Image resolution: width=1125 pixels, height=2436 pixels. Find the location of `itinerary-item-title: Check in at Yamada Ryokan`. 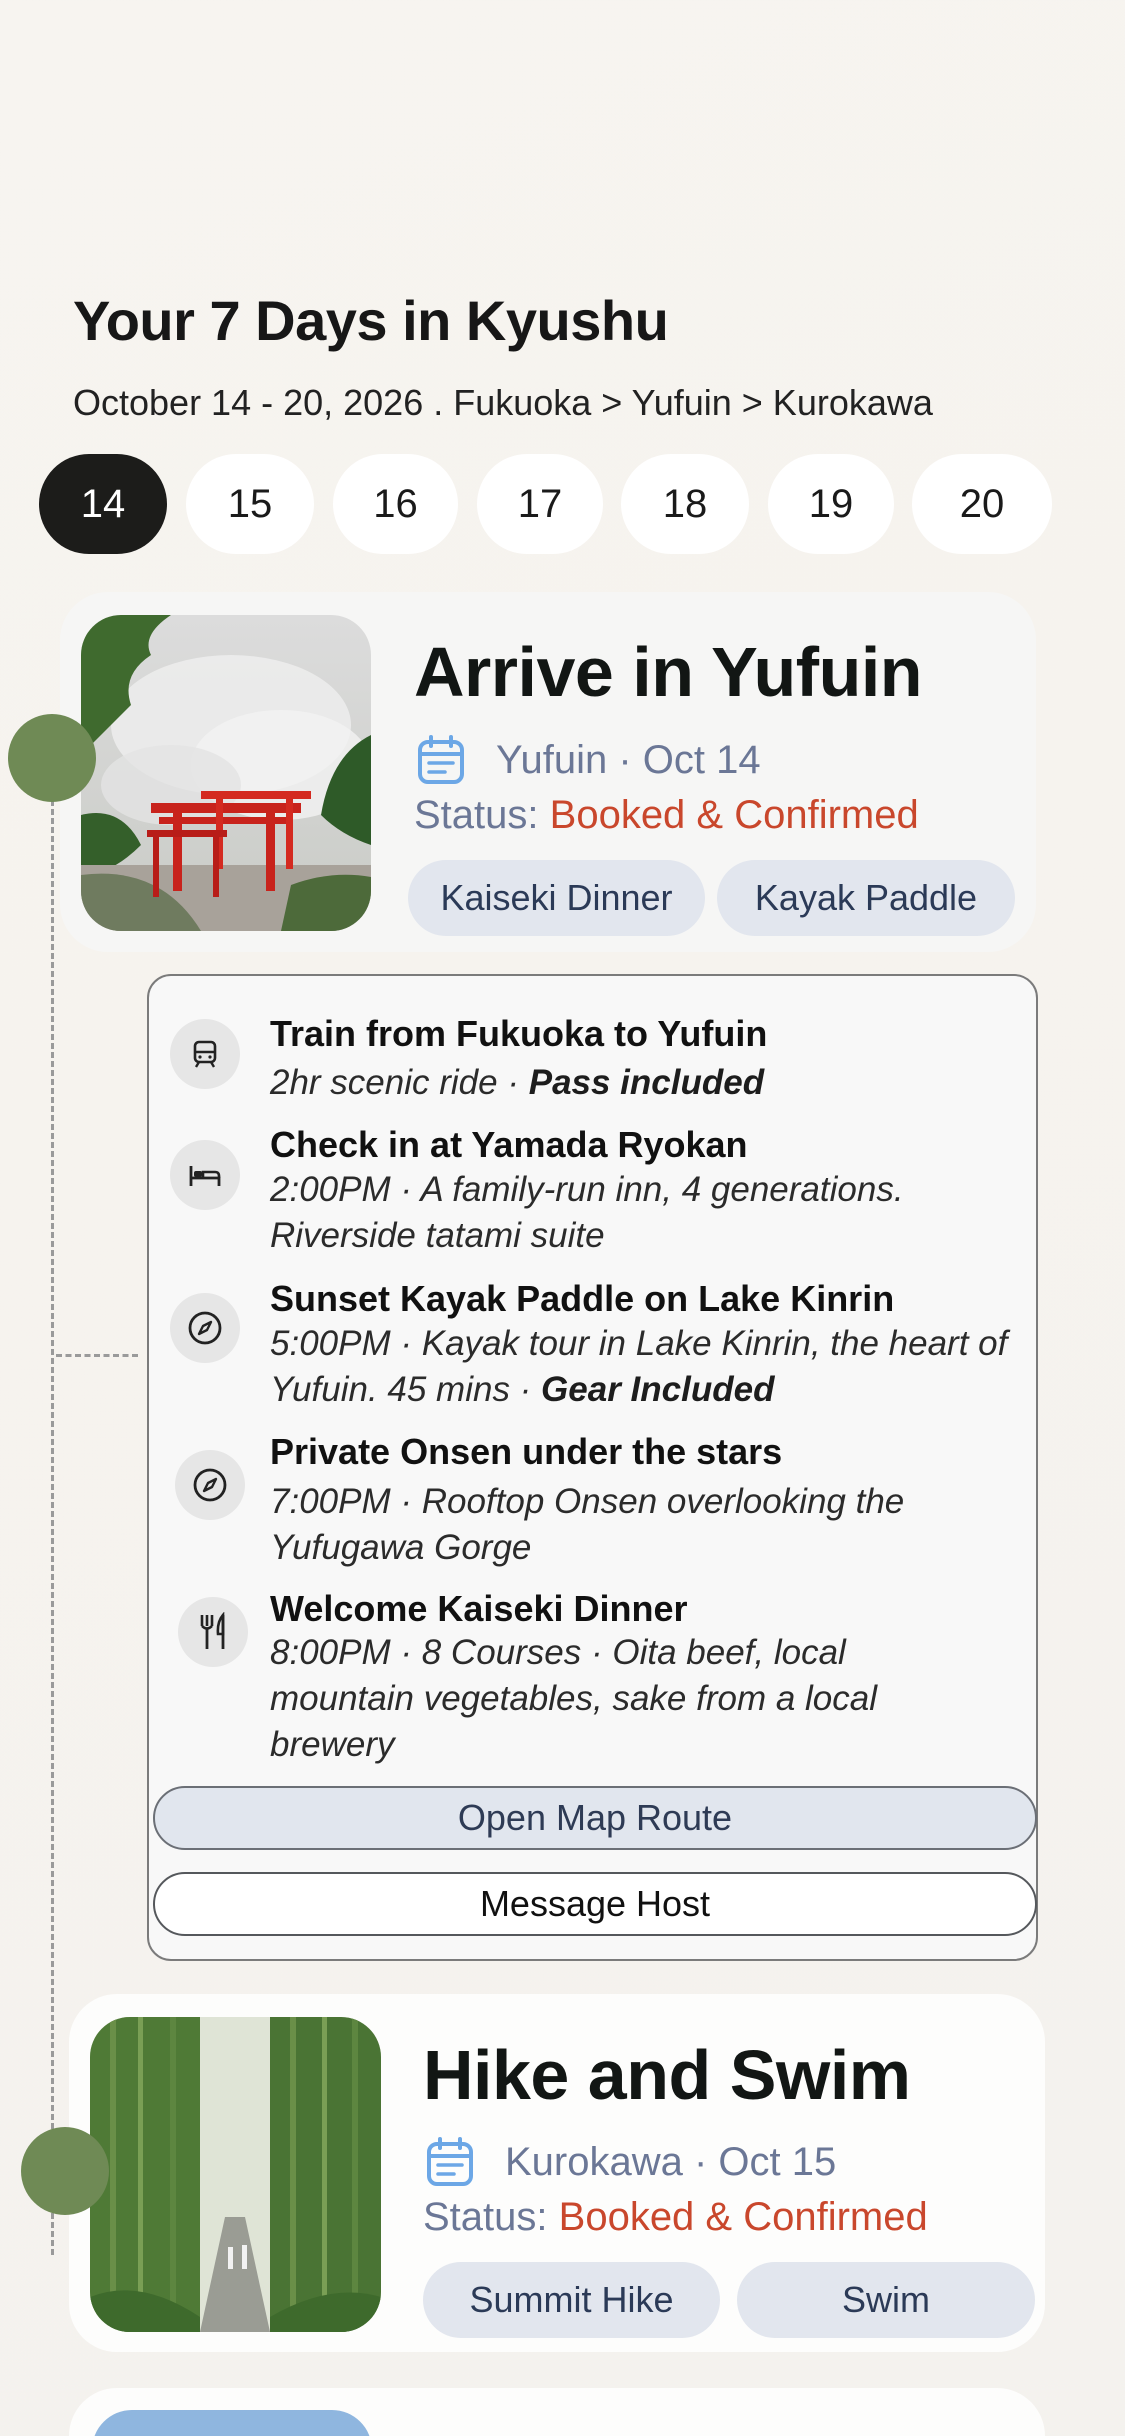

itinerary-item-title: Check in at Yamada Ryokan is located at coordinates (509, 1144).